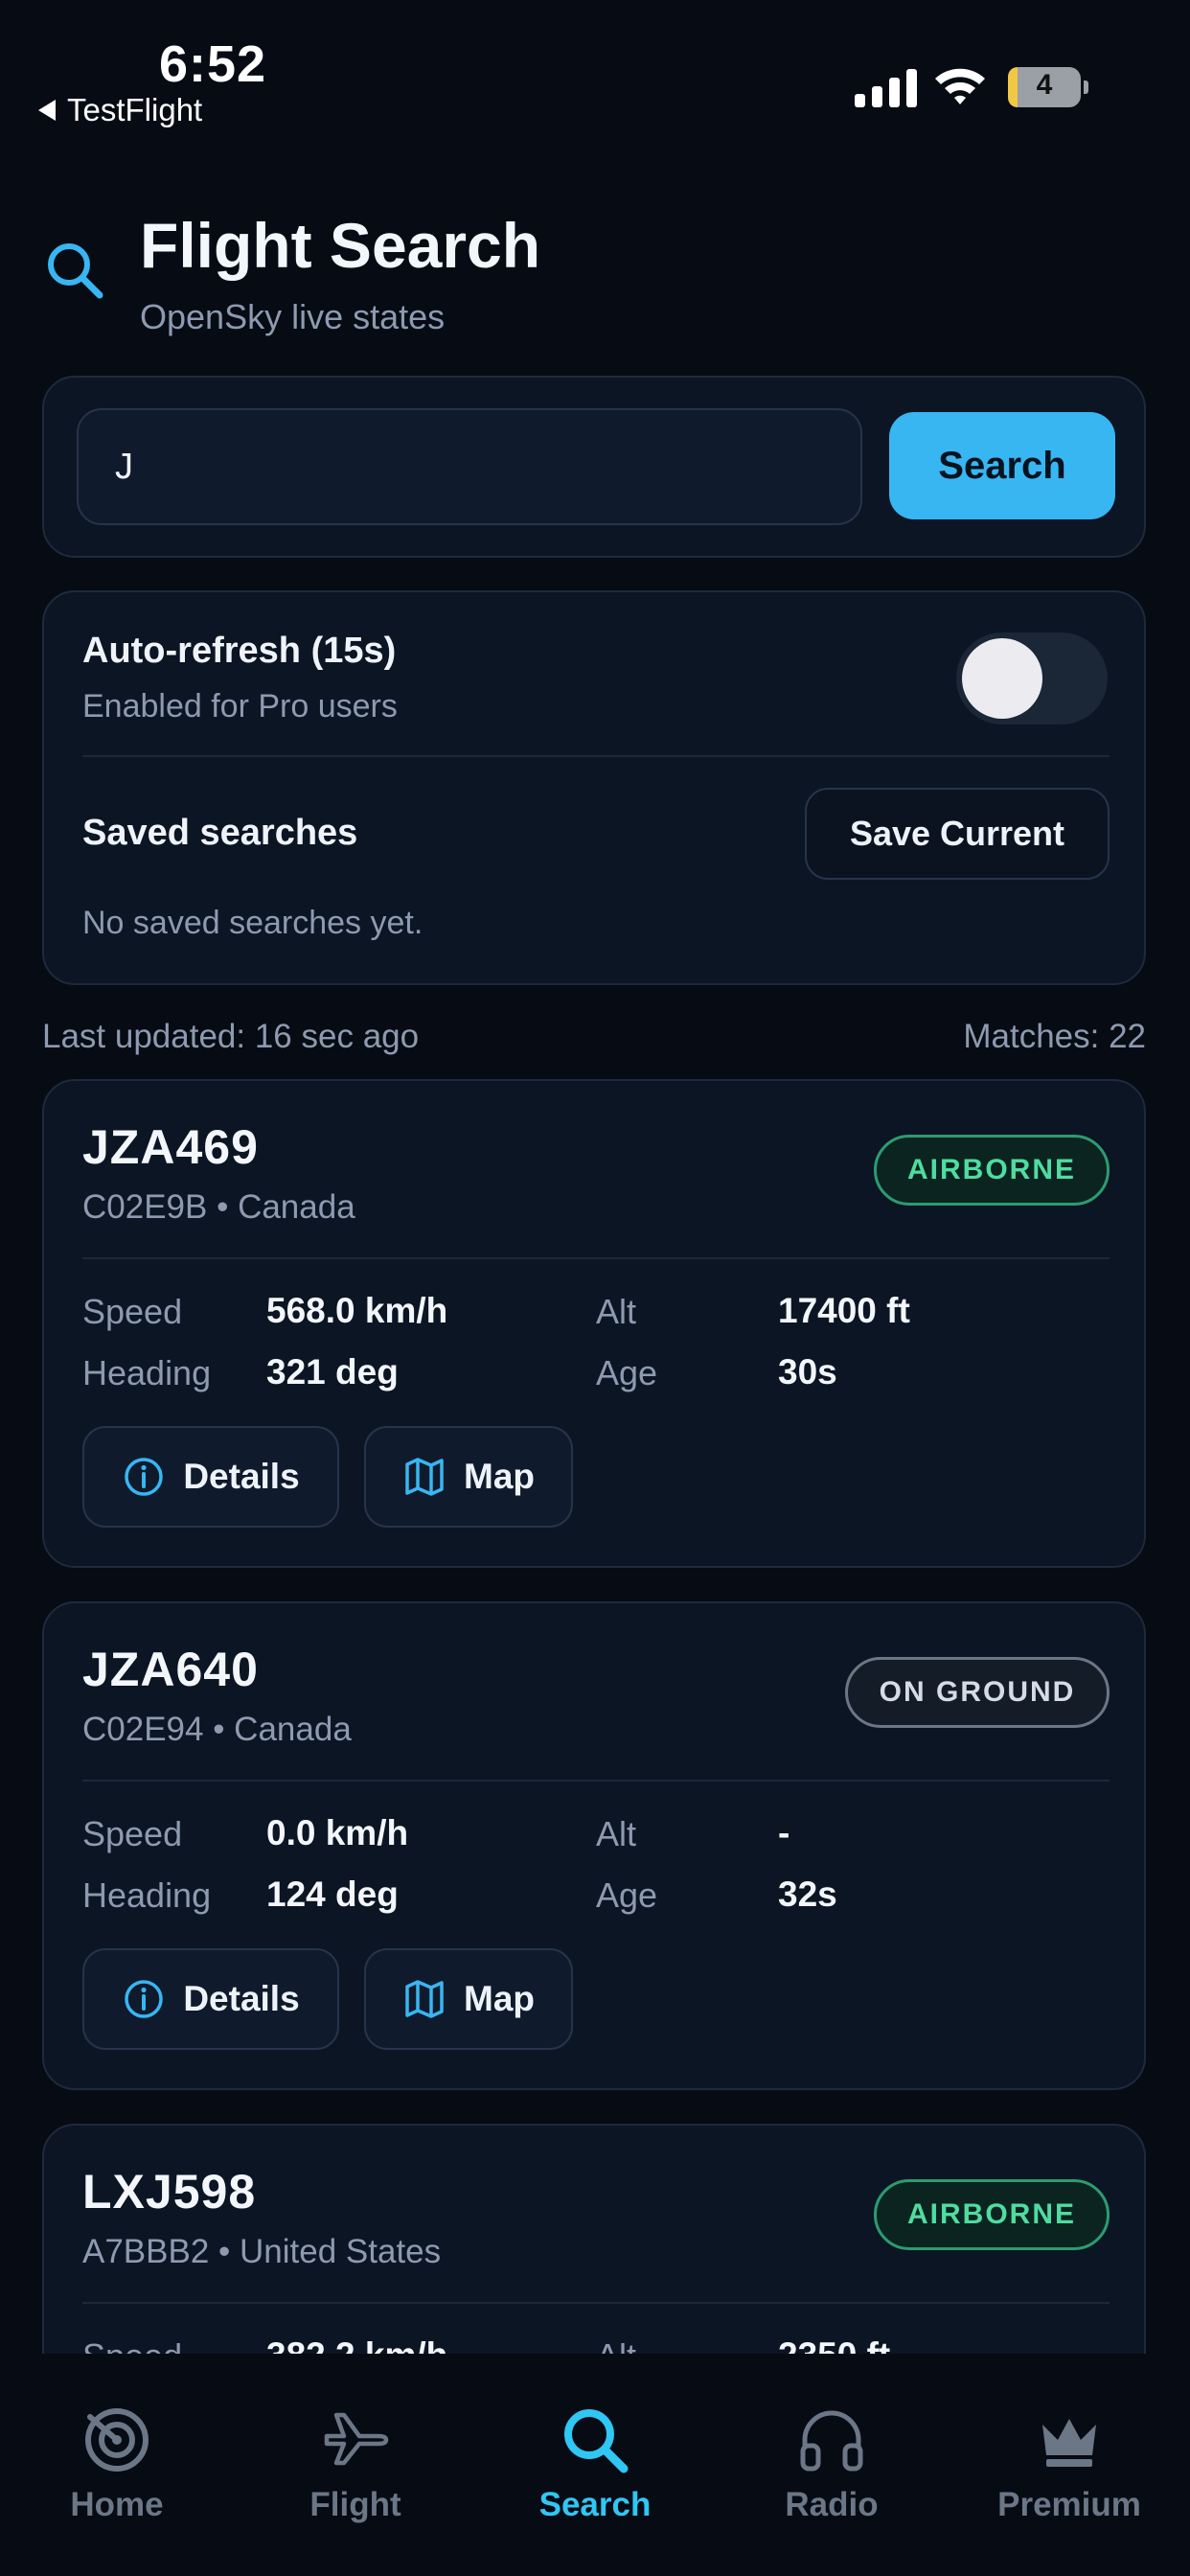  Describe the element at coordinates (832, 2441) in the screenshot. I see `headphones-icon` at that location.